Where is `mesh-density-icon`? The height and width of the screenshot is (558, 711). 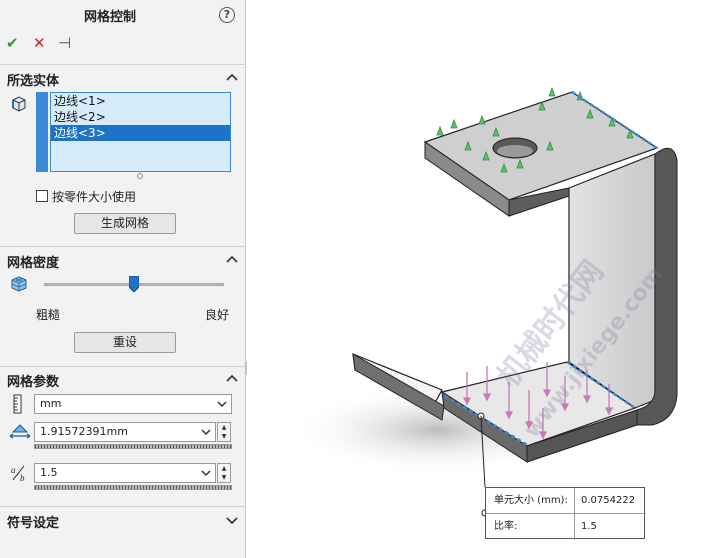
mesh-density-icon is located at coordinates (19, 284).